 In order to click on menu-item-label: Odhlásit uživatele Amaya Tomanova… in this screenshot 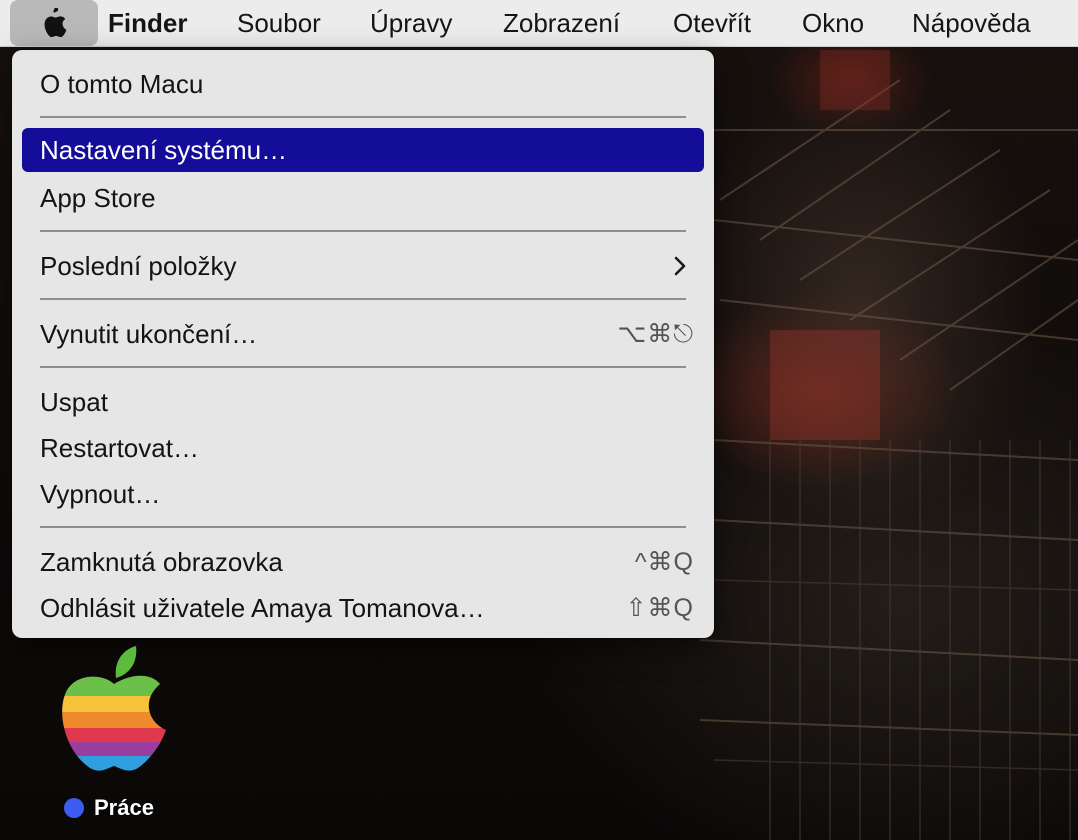, I will do `click(262, 608)`.